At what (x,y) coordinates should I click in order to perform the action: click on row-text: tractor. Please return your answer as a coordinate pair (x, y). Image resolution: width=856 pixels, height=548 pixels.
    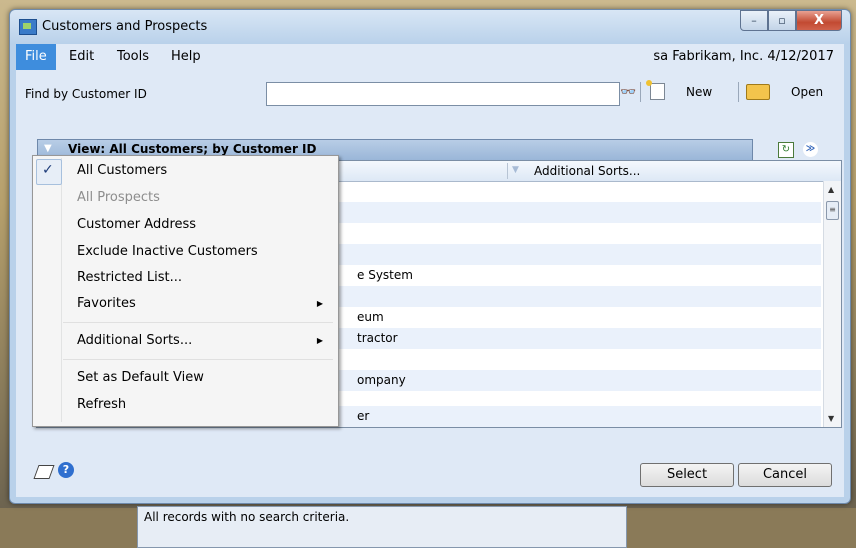
    Looking at the image, I should click on (377, 338).